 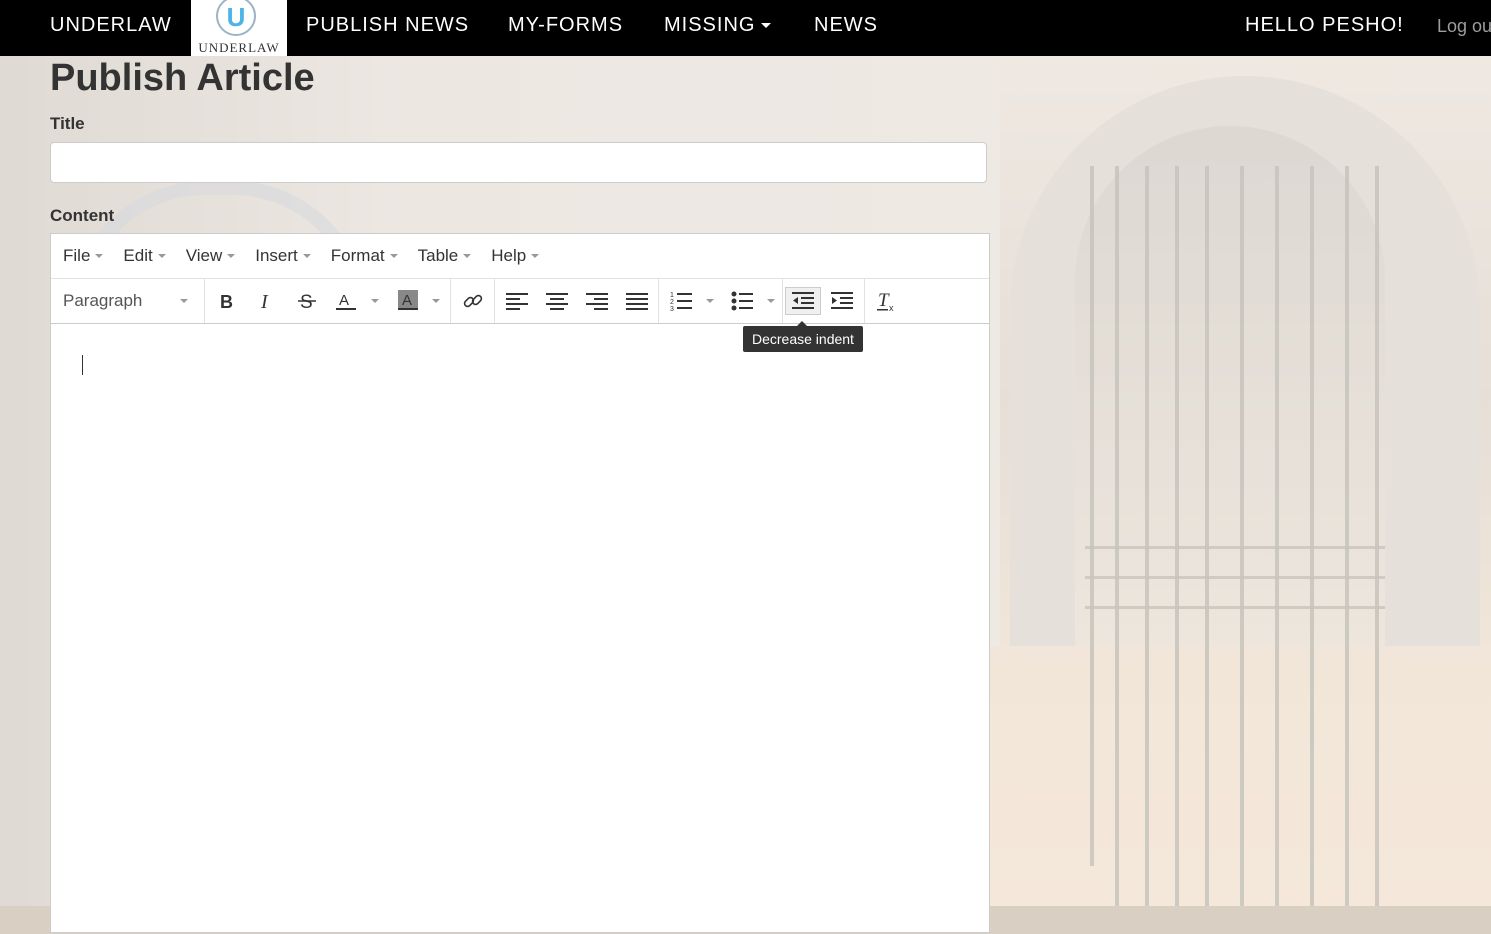 I want to click on title-input, so click(x=518, y=162).